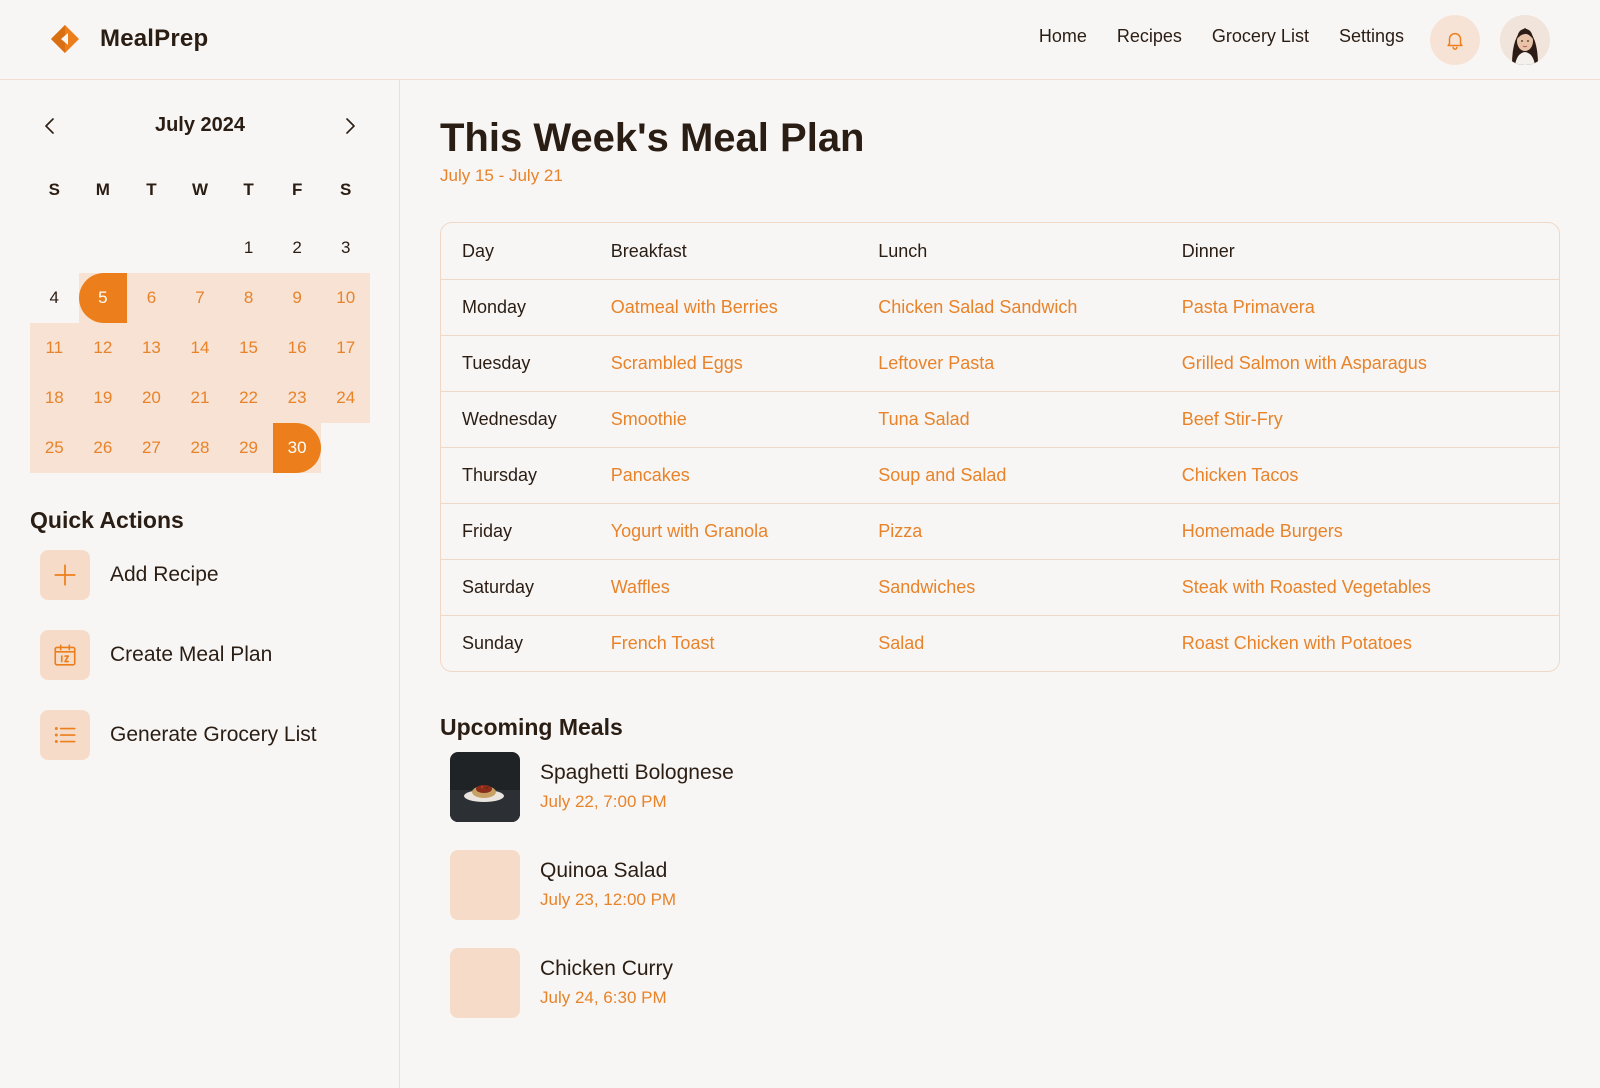  Describe the element at coordinates (745, 475) in the screenshot. I see `breakfast-cell: Pancakes` at that location.